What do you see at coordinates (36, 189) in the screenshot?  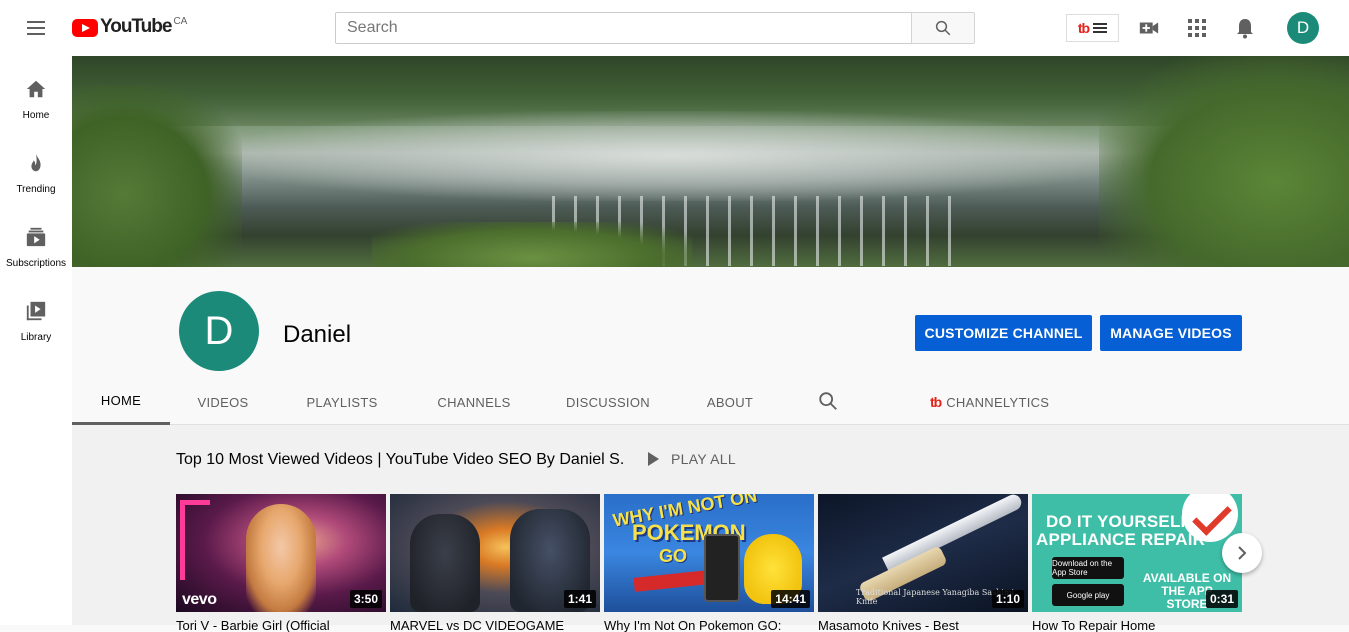 I see `sidebar-item-label: Trending` at bounding box center [36, 189].